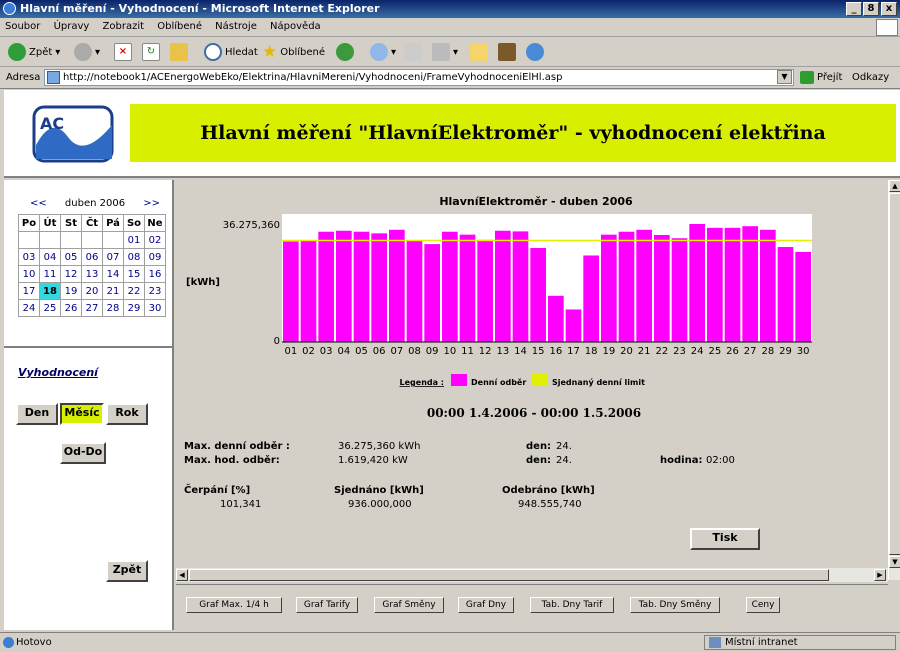  I want to click on graf-max-button: Graf Max. 1/4 h, so click(234, 605).